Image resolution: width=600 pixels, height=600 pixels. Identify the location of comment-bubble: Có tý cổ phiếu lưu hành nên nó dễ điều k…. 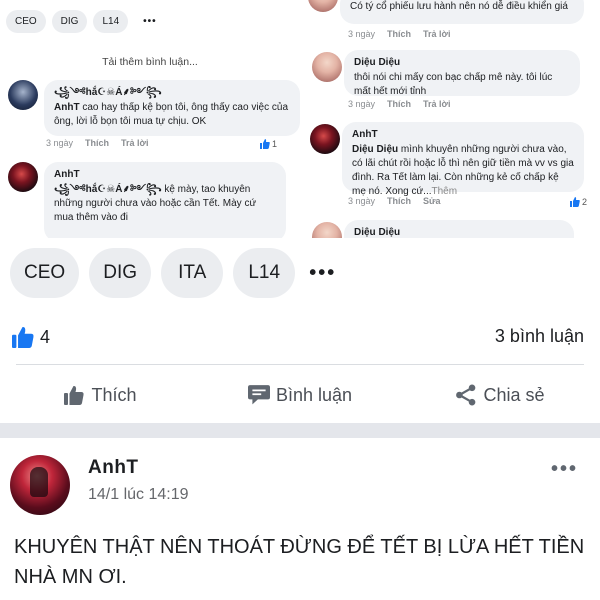
(462, 12).